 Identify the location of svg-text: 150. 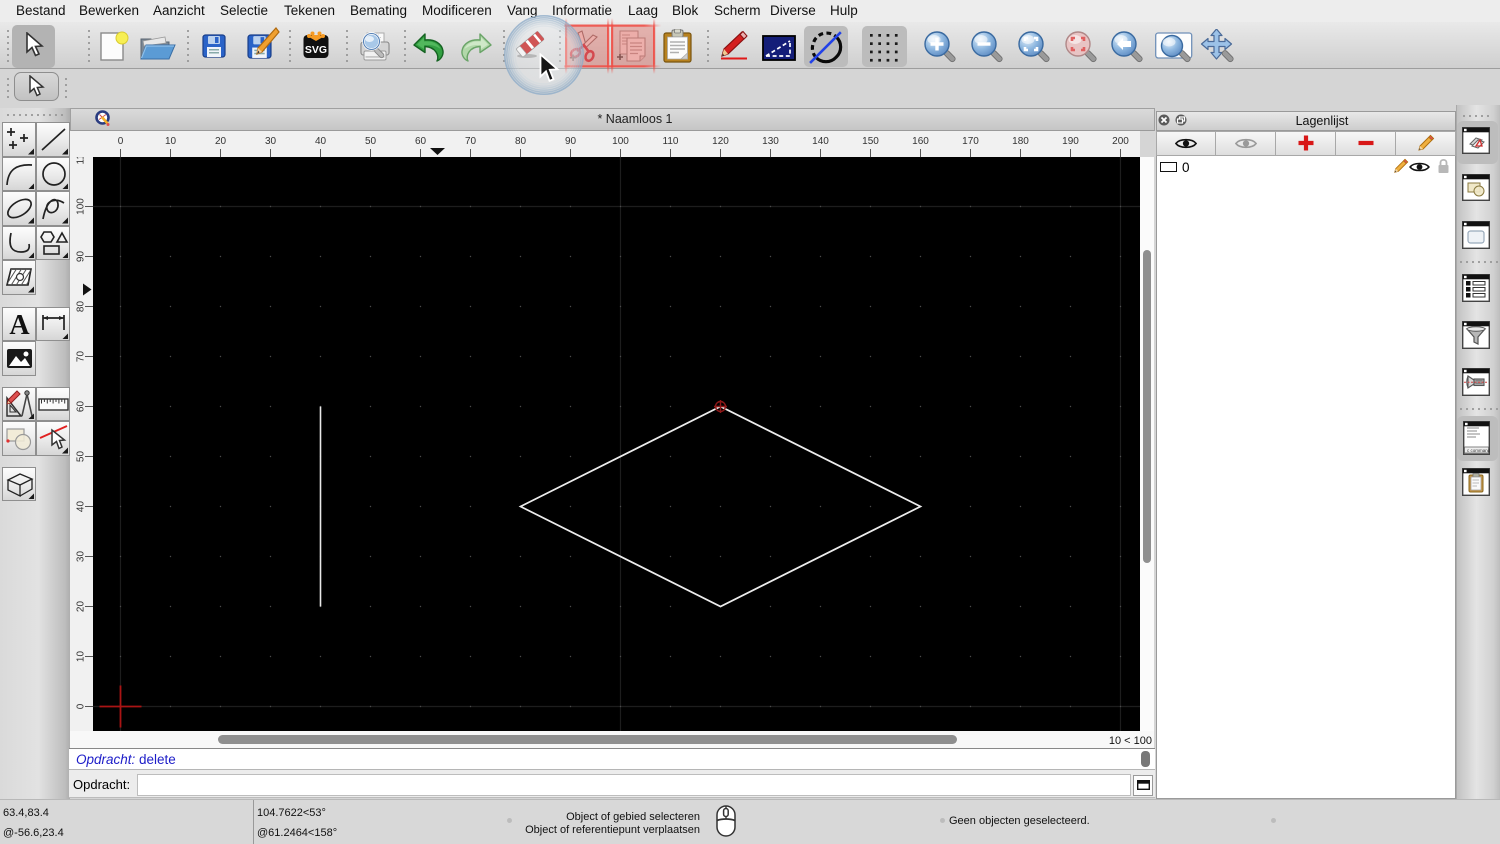
(870, 141).